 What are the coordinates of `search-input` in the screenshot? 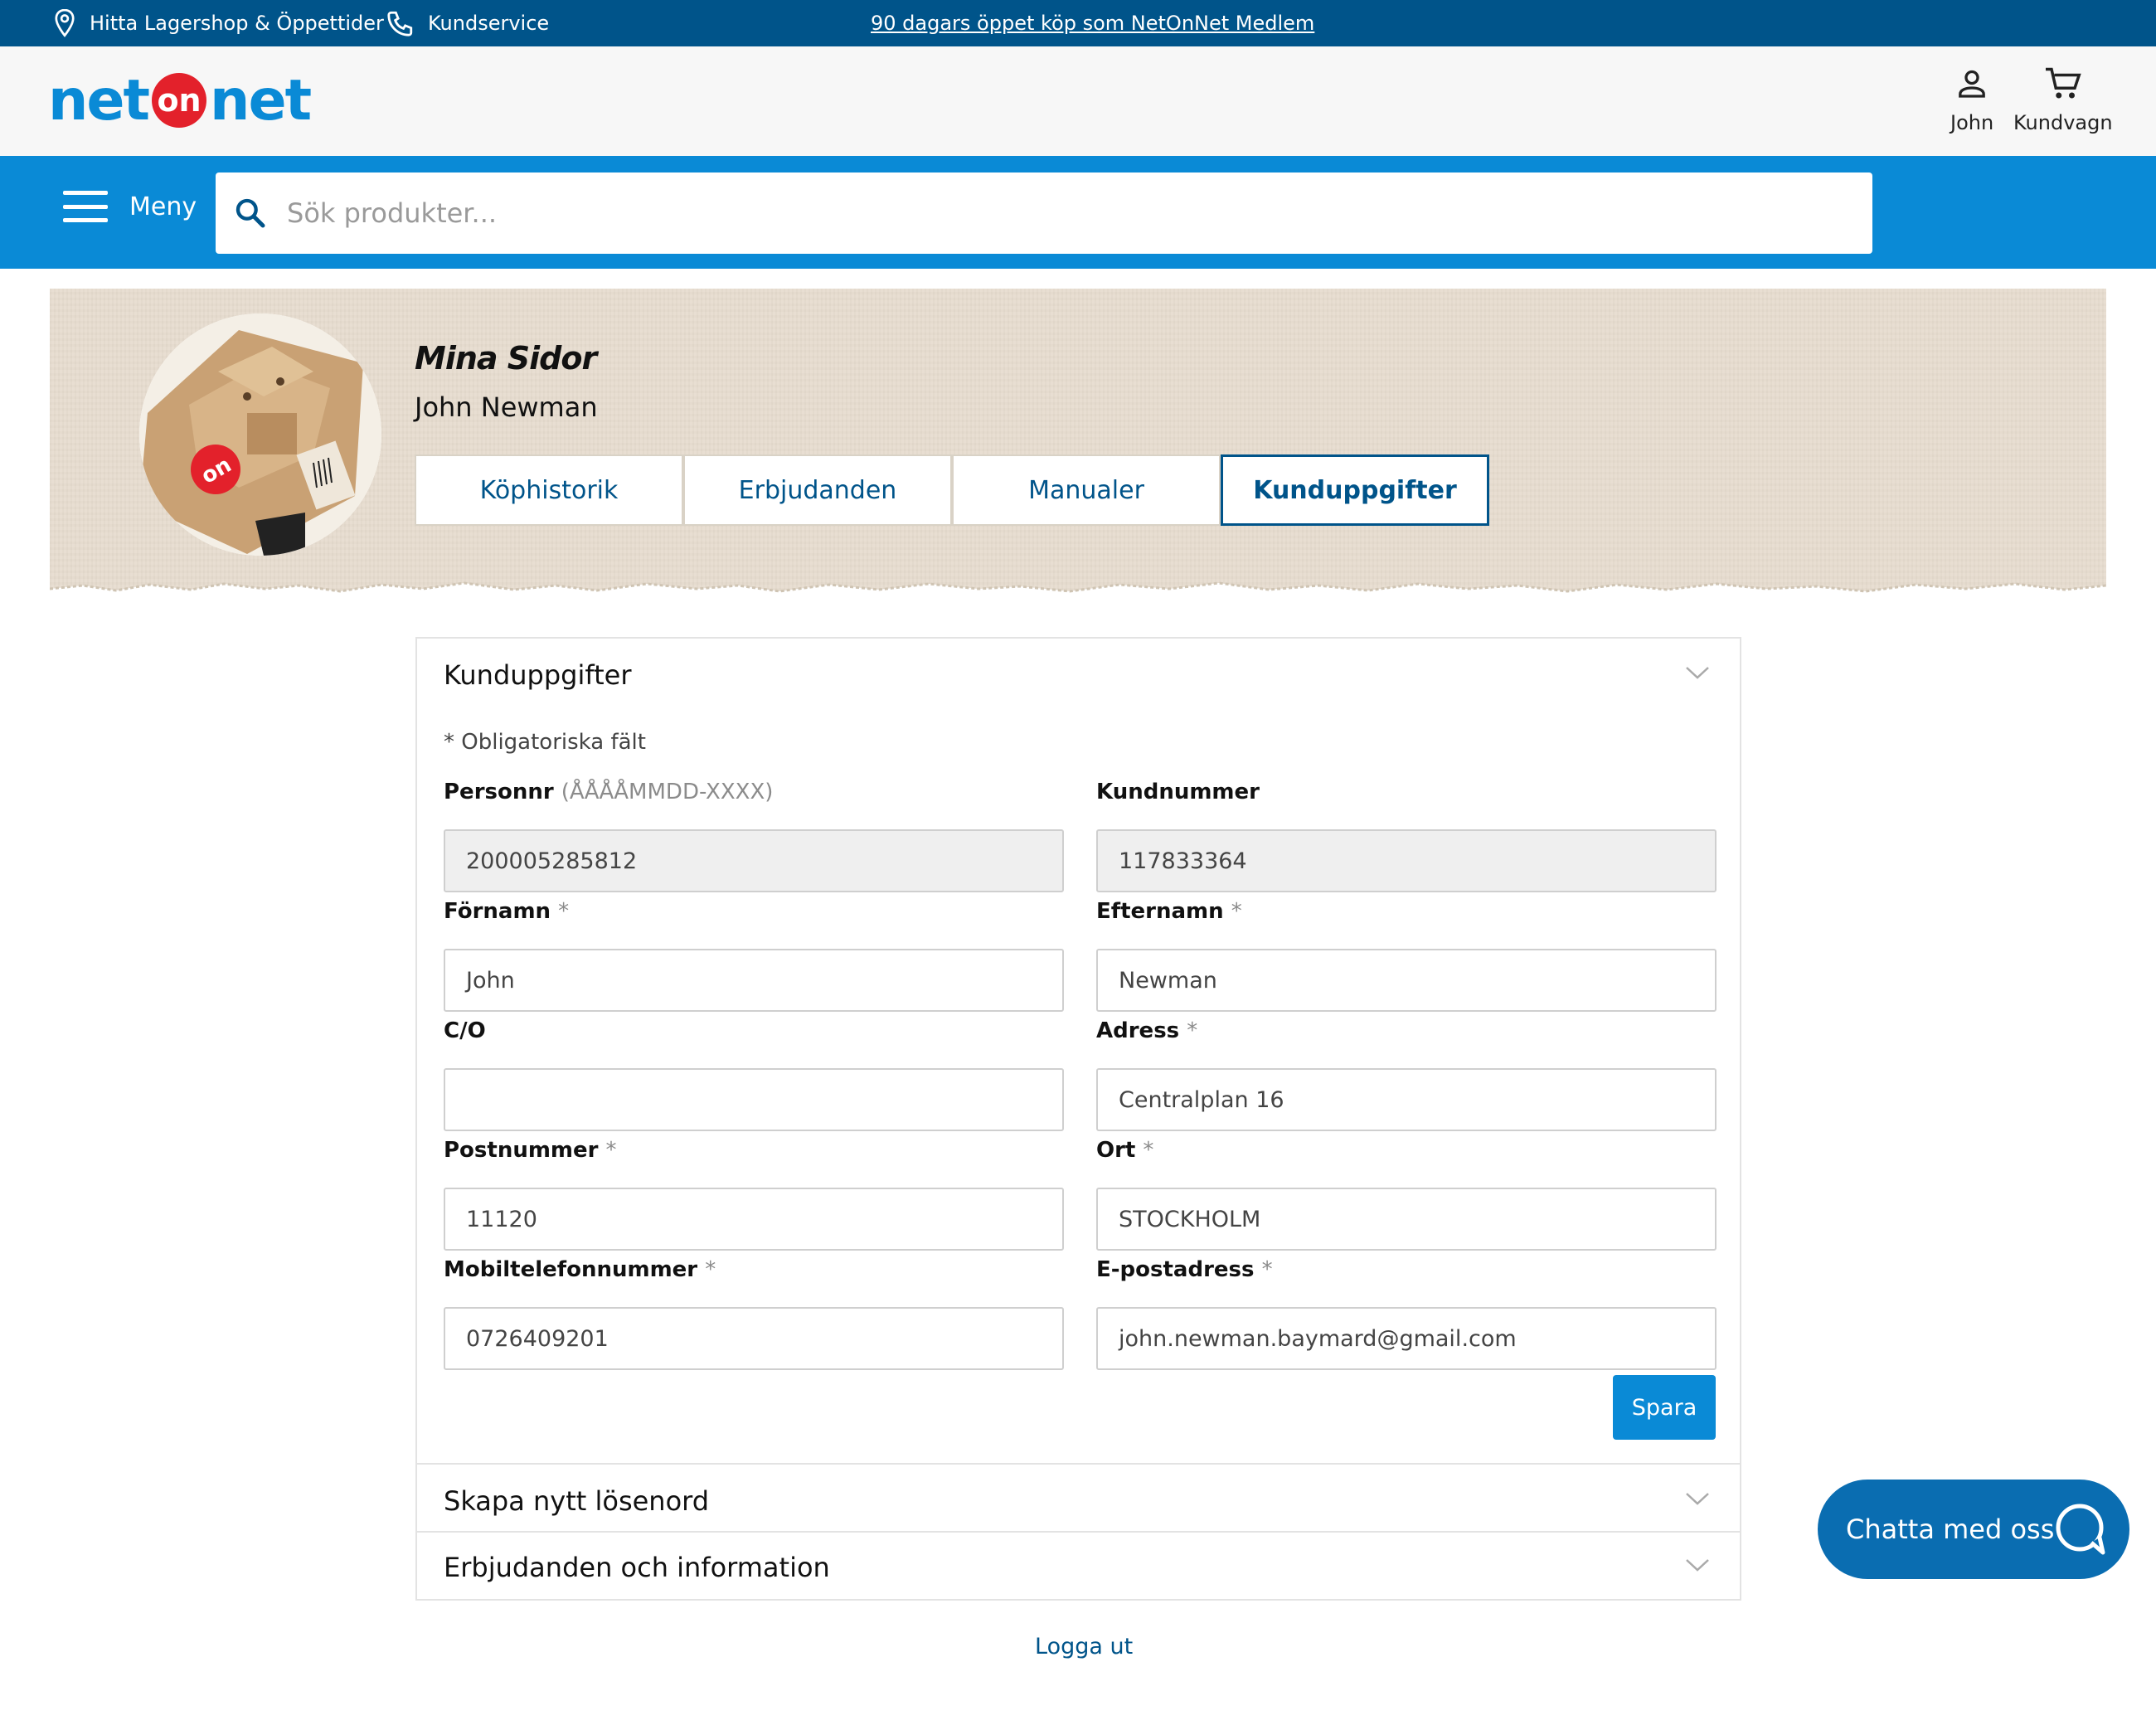 It's located at (1033, 213).